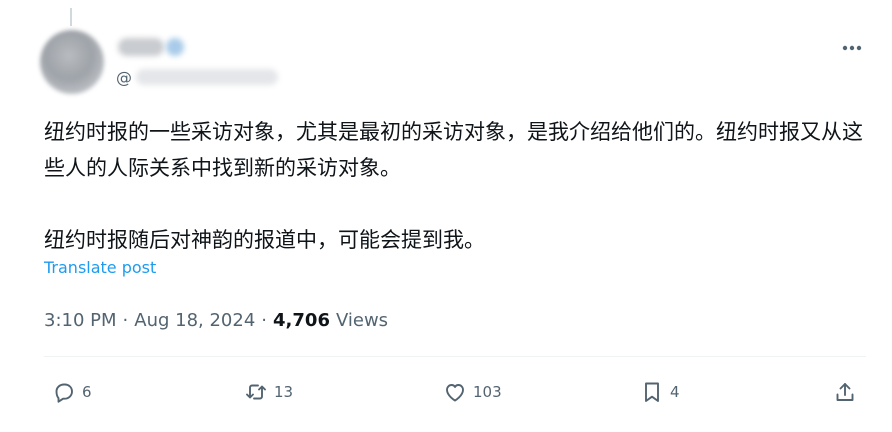 The height and width of the screenshot is (432, 892). What do you see at coordinates (652, 392) in the screenshot?
I see `bookmark-icon` at bounding box center [652, 392].